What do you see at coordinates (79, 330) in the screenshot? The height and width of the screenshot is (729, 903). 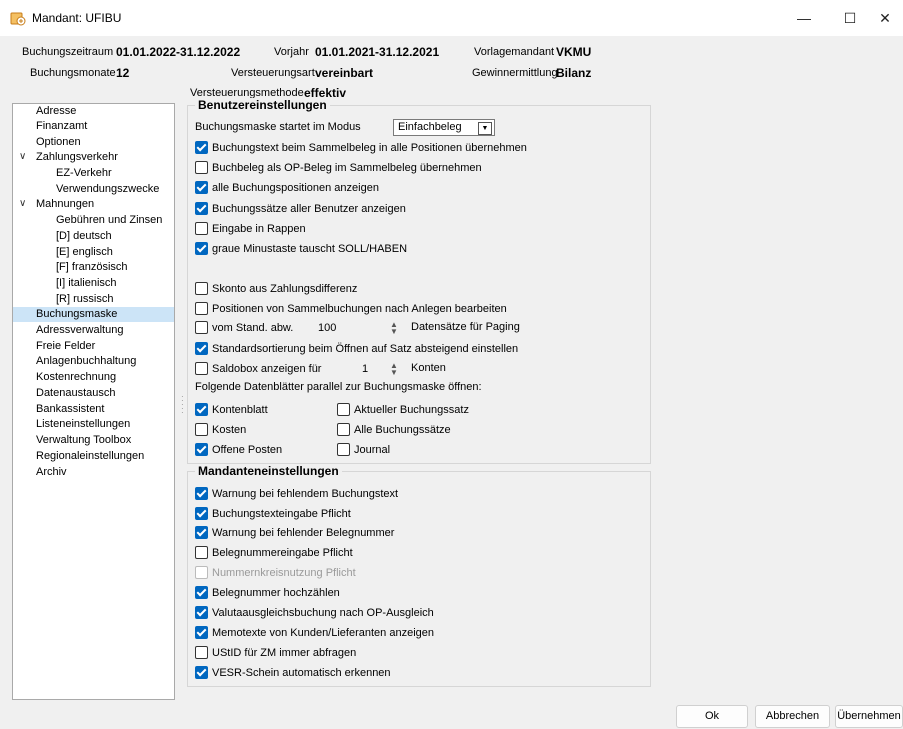 I see `tree-item-adressverwaltung: Adressverwaltung` at bounding box center [79, 330].